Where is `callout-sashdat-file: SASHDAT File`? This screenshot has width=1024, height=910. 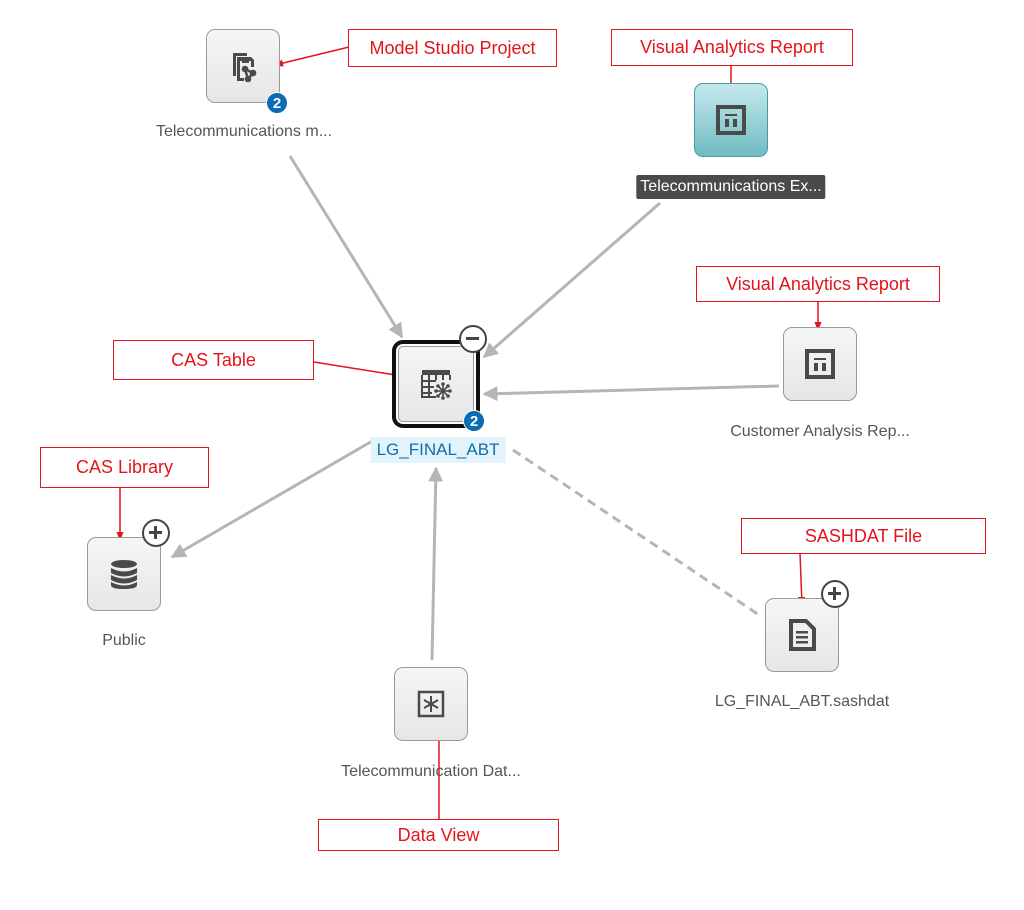
callout-sashdat-file: SASHDAT File is located at coordinates (863, 536).